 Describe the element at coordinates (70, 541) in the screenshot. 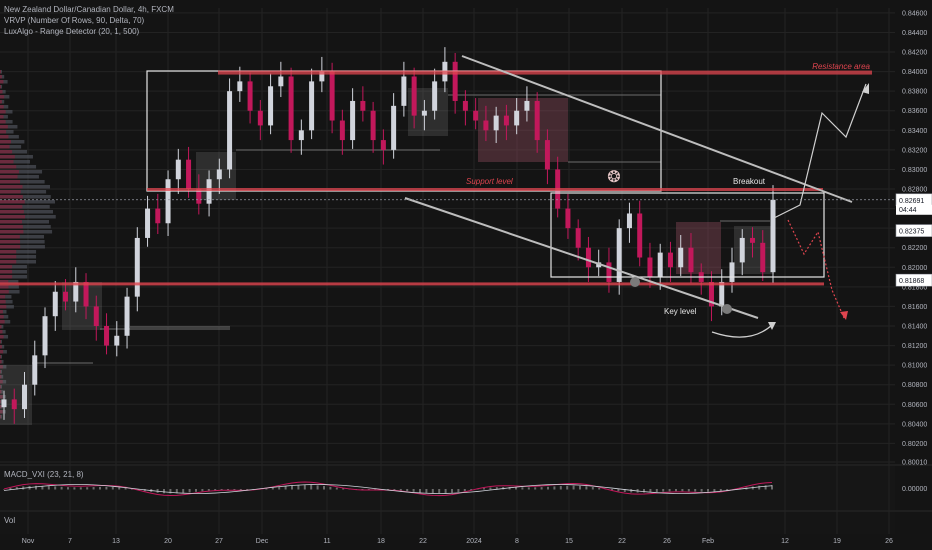

I see `x-tick-label: 7` at that location.